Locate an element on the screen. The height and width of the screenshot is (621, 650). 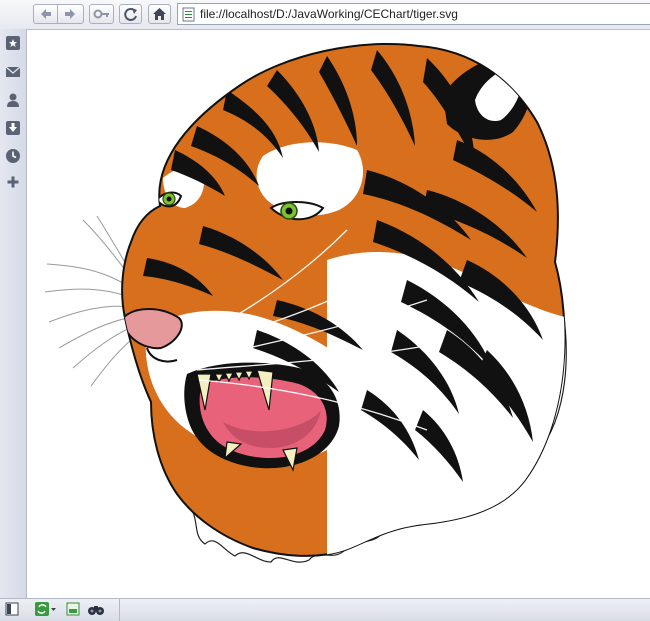
reload-icon is located at coordinates (130, 14).